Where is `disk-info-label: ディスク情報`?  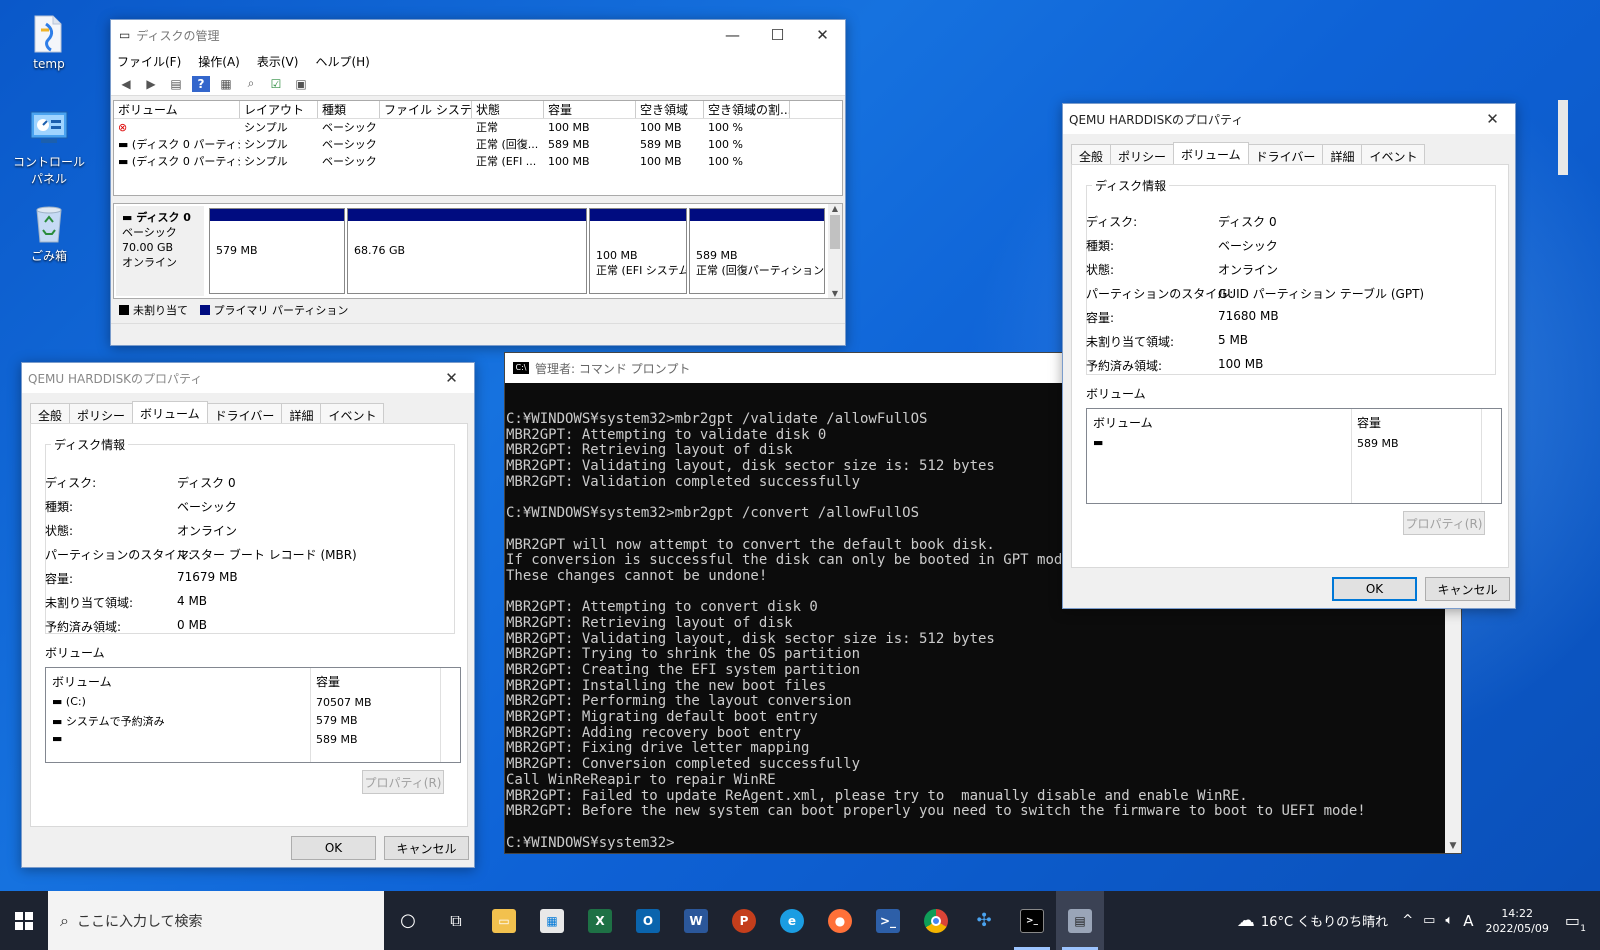 disk-info-label: ディスク情報 is located at coordinates (1131, 185).